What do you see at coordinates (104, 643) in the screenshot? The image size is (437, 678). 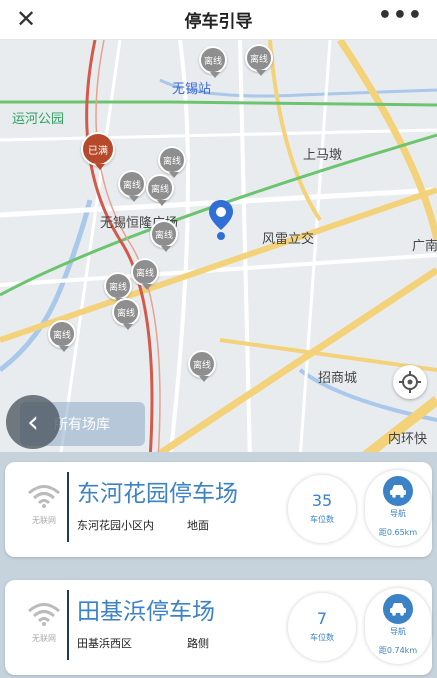 I see `parking-address: 田基浜西区` at bounding box center [104, 643].